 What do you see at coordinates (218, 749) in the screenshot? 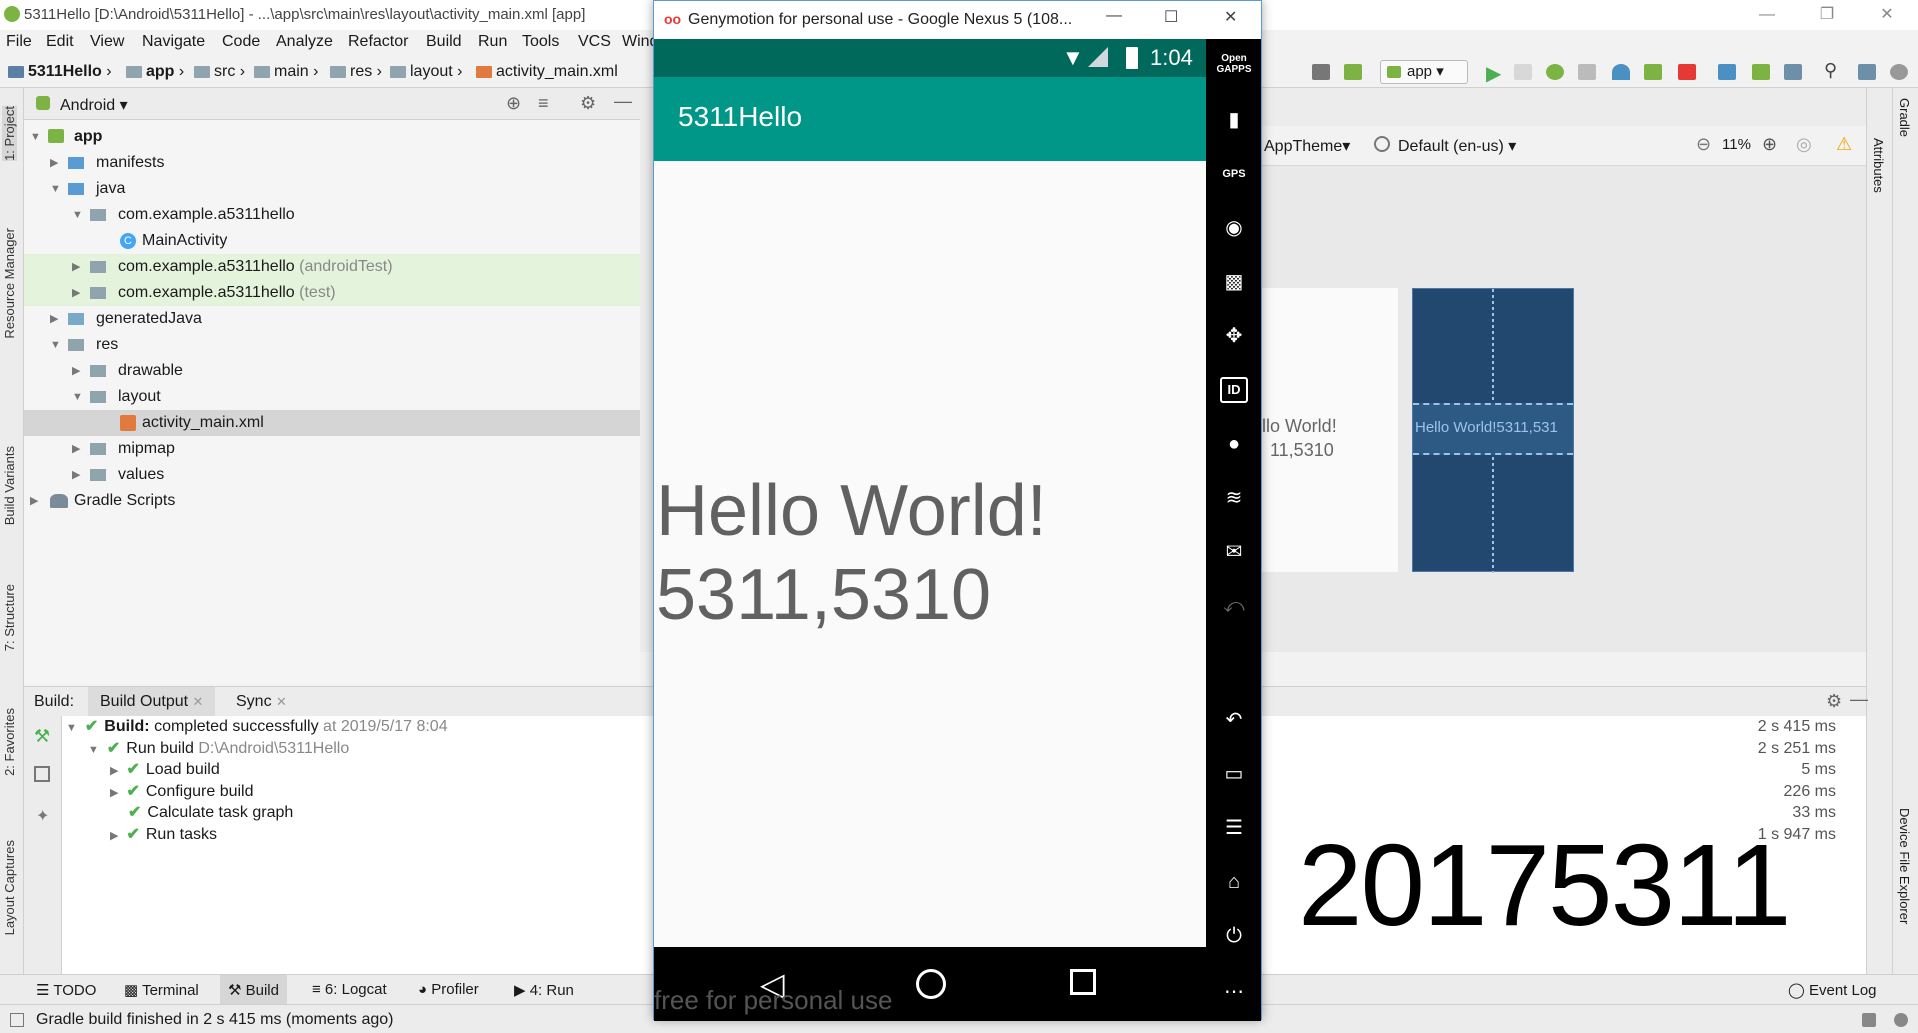
I see `build-row-run-build: ▼ ✔ Run build D:\Android\5311Hello` at bounding box center [218, 749].